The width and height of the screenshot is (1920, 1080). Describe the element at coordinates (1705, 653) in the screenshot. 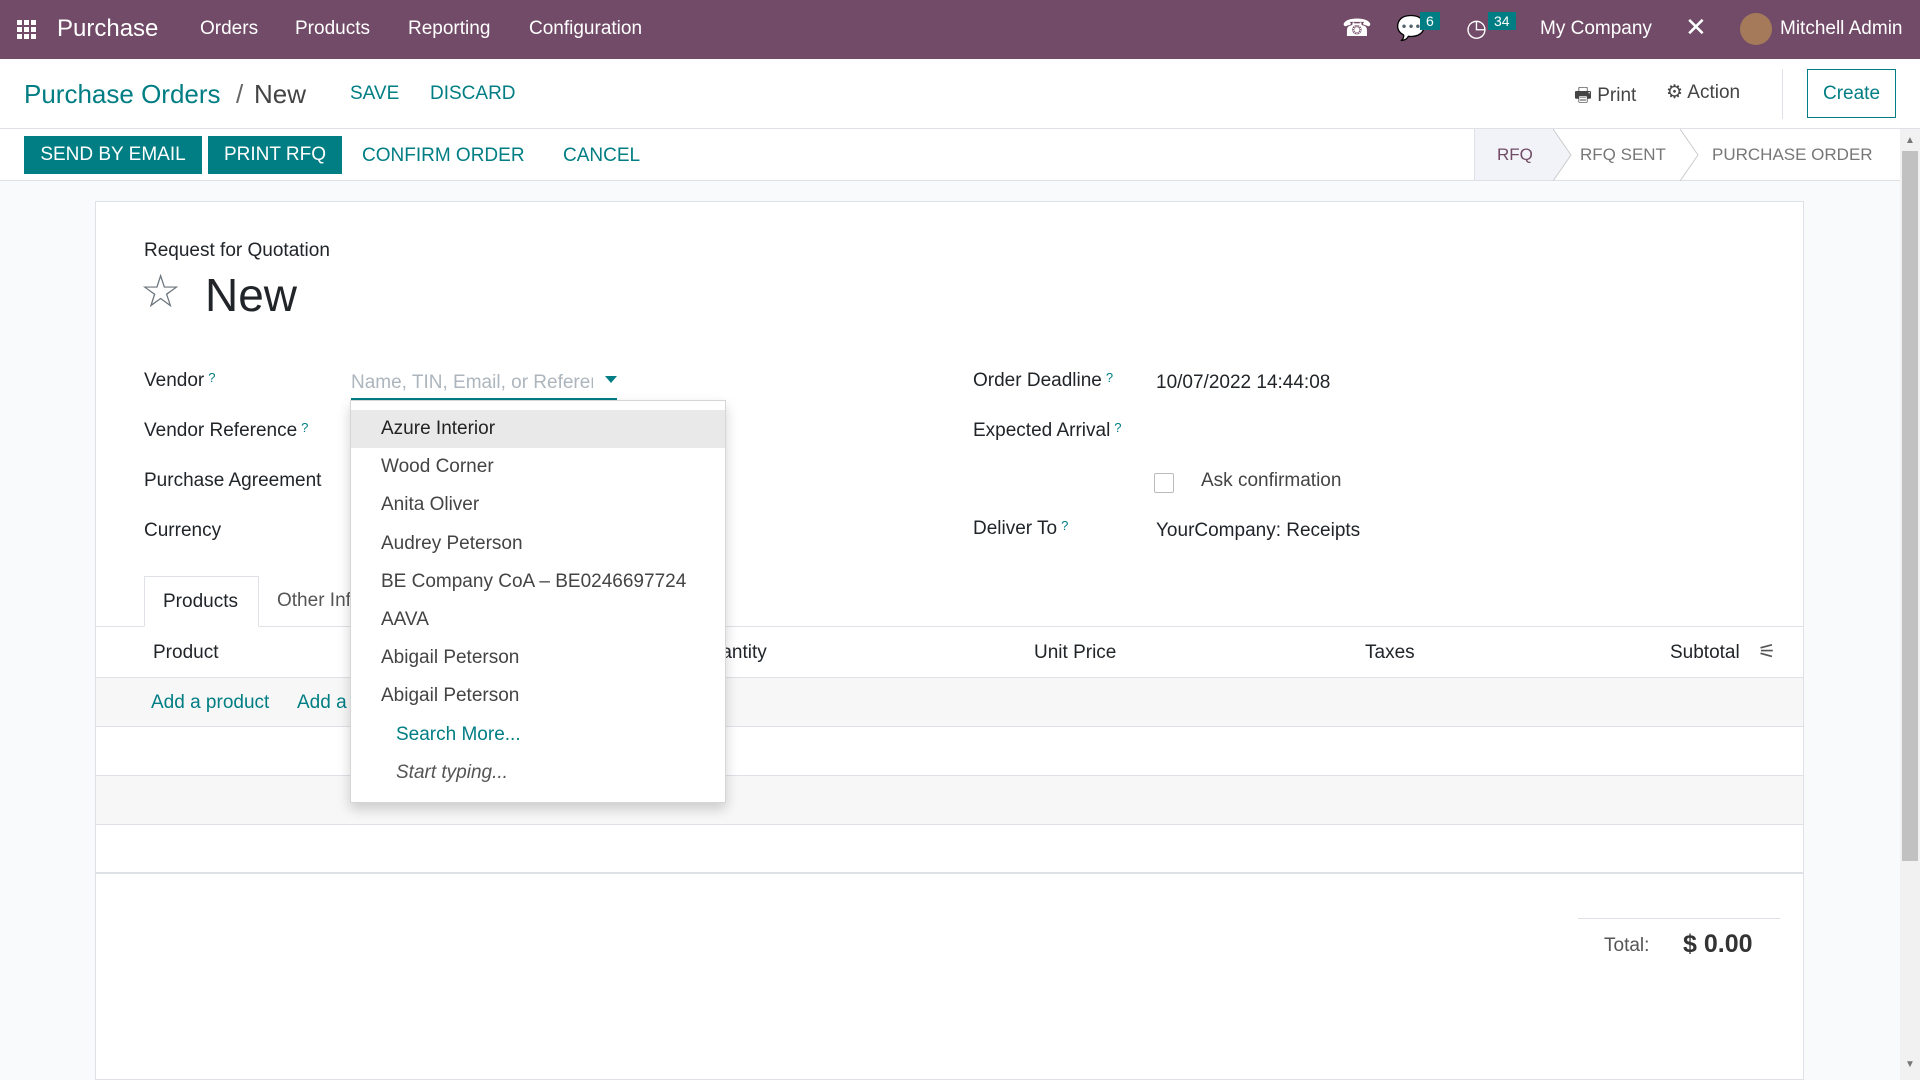

I see `col-subtotal: Subtotal` at that location.